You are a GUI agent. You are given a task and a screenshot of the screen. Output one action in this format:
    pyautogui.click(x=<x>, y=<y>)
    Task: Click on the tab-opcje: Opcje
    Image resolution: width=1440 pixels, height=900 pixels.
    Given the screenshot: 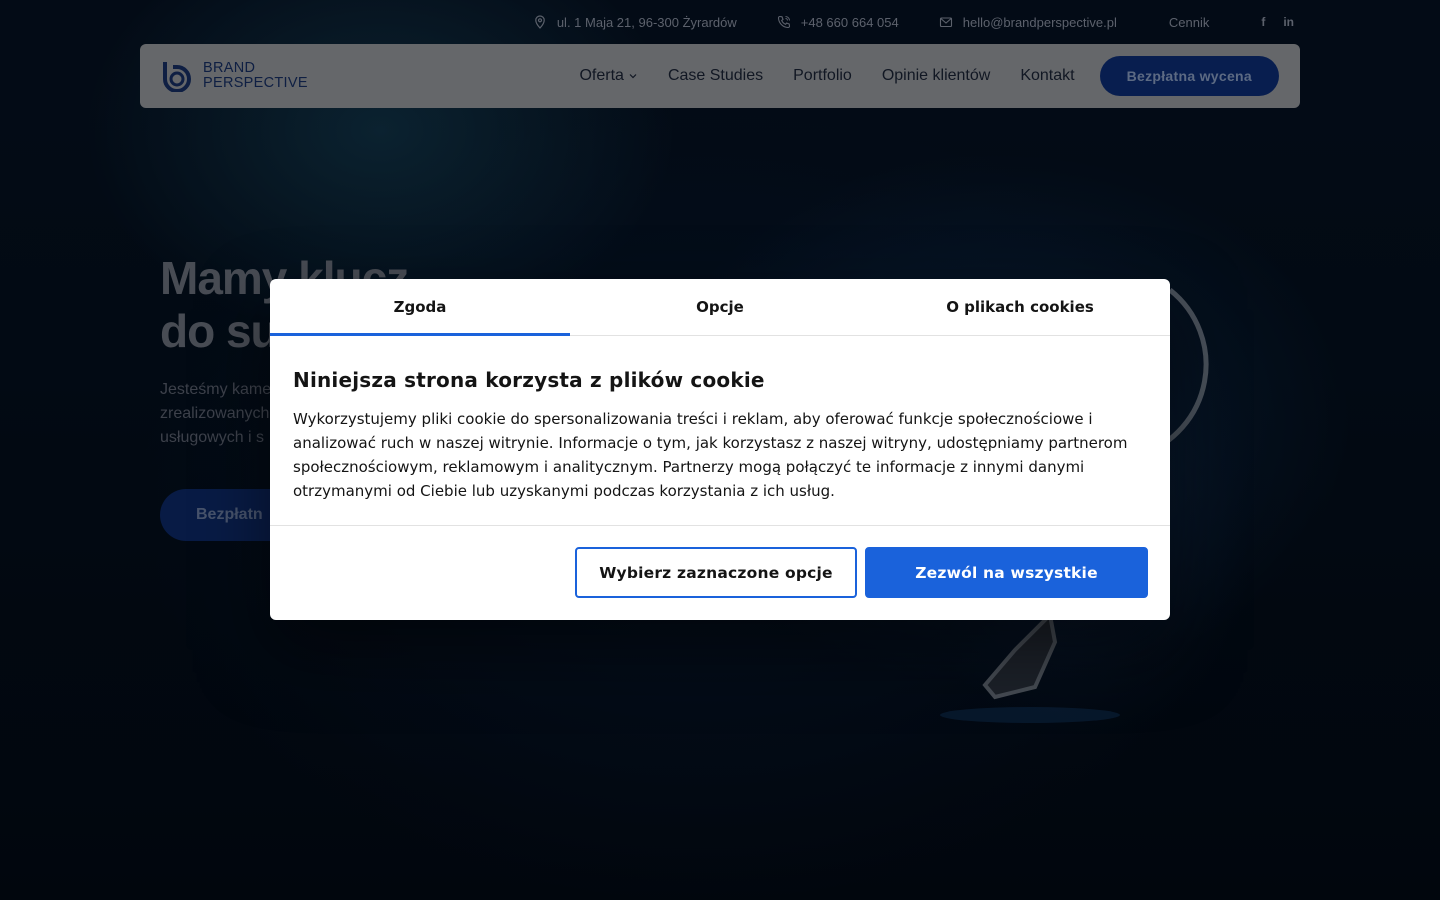 What is the action you would take?
    pyautogui.click(x=720, y=307)
    